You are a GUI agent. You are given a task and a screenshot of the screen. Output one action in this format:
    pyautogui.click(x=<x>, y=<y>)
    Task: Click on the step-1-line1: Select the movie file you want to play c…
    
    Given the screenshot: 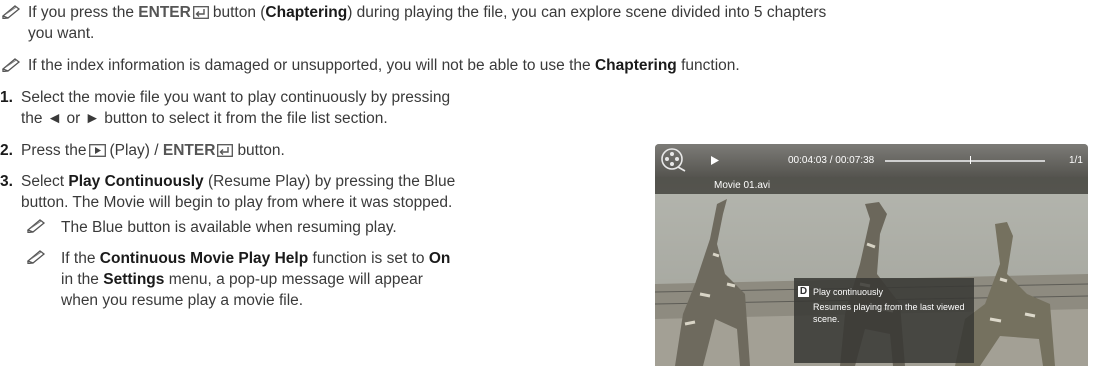 What is the action you would take?
    pyautogui.click(x=236, y=97)
    